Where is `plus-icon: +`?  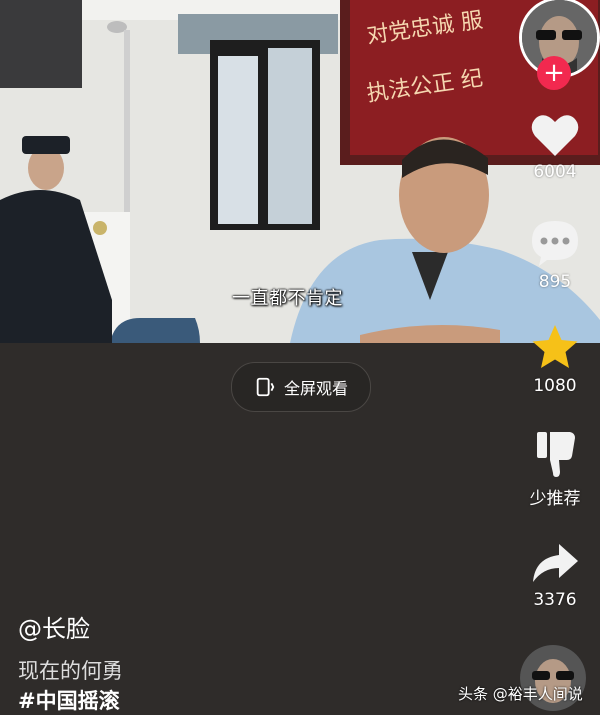 plus-icon: + is located at coordinates (554, 73).